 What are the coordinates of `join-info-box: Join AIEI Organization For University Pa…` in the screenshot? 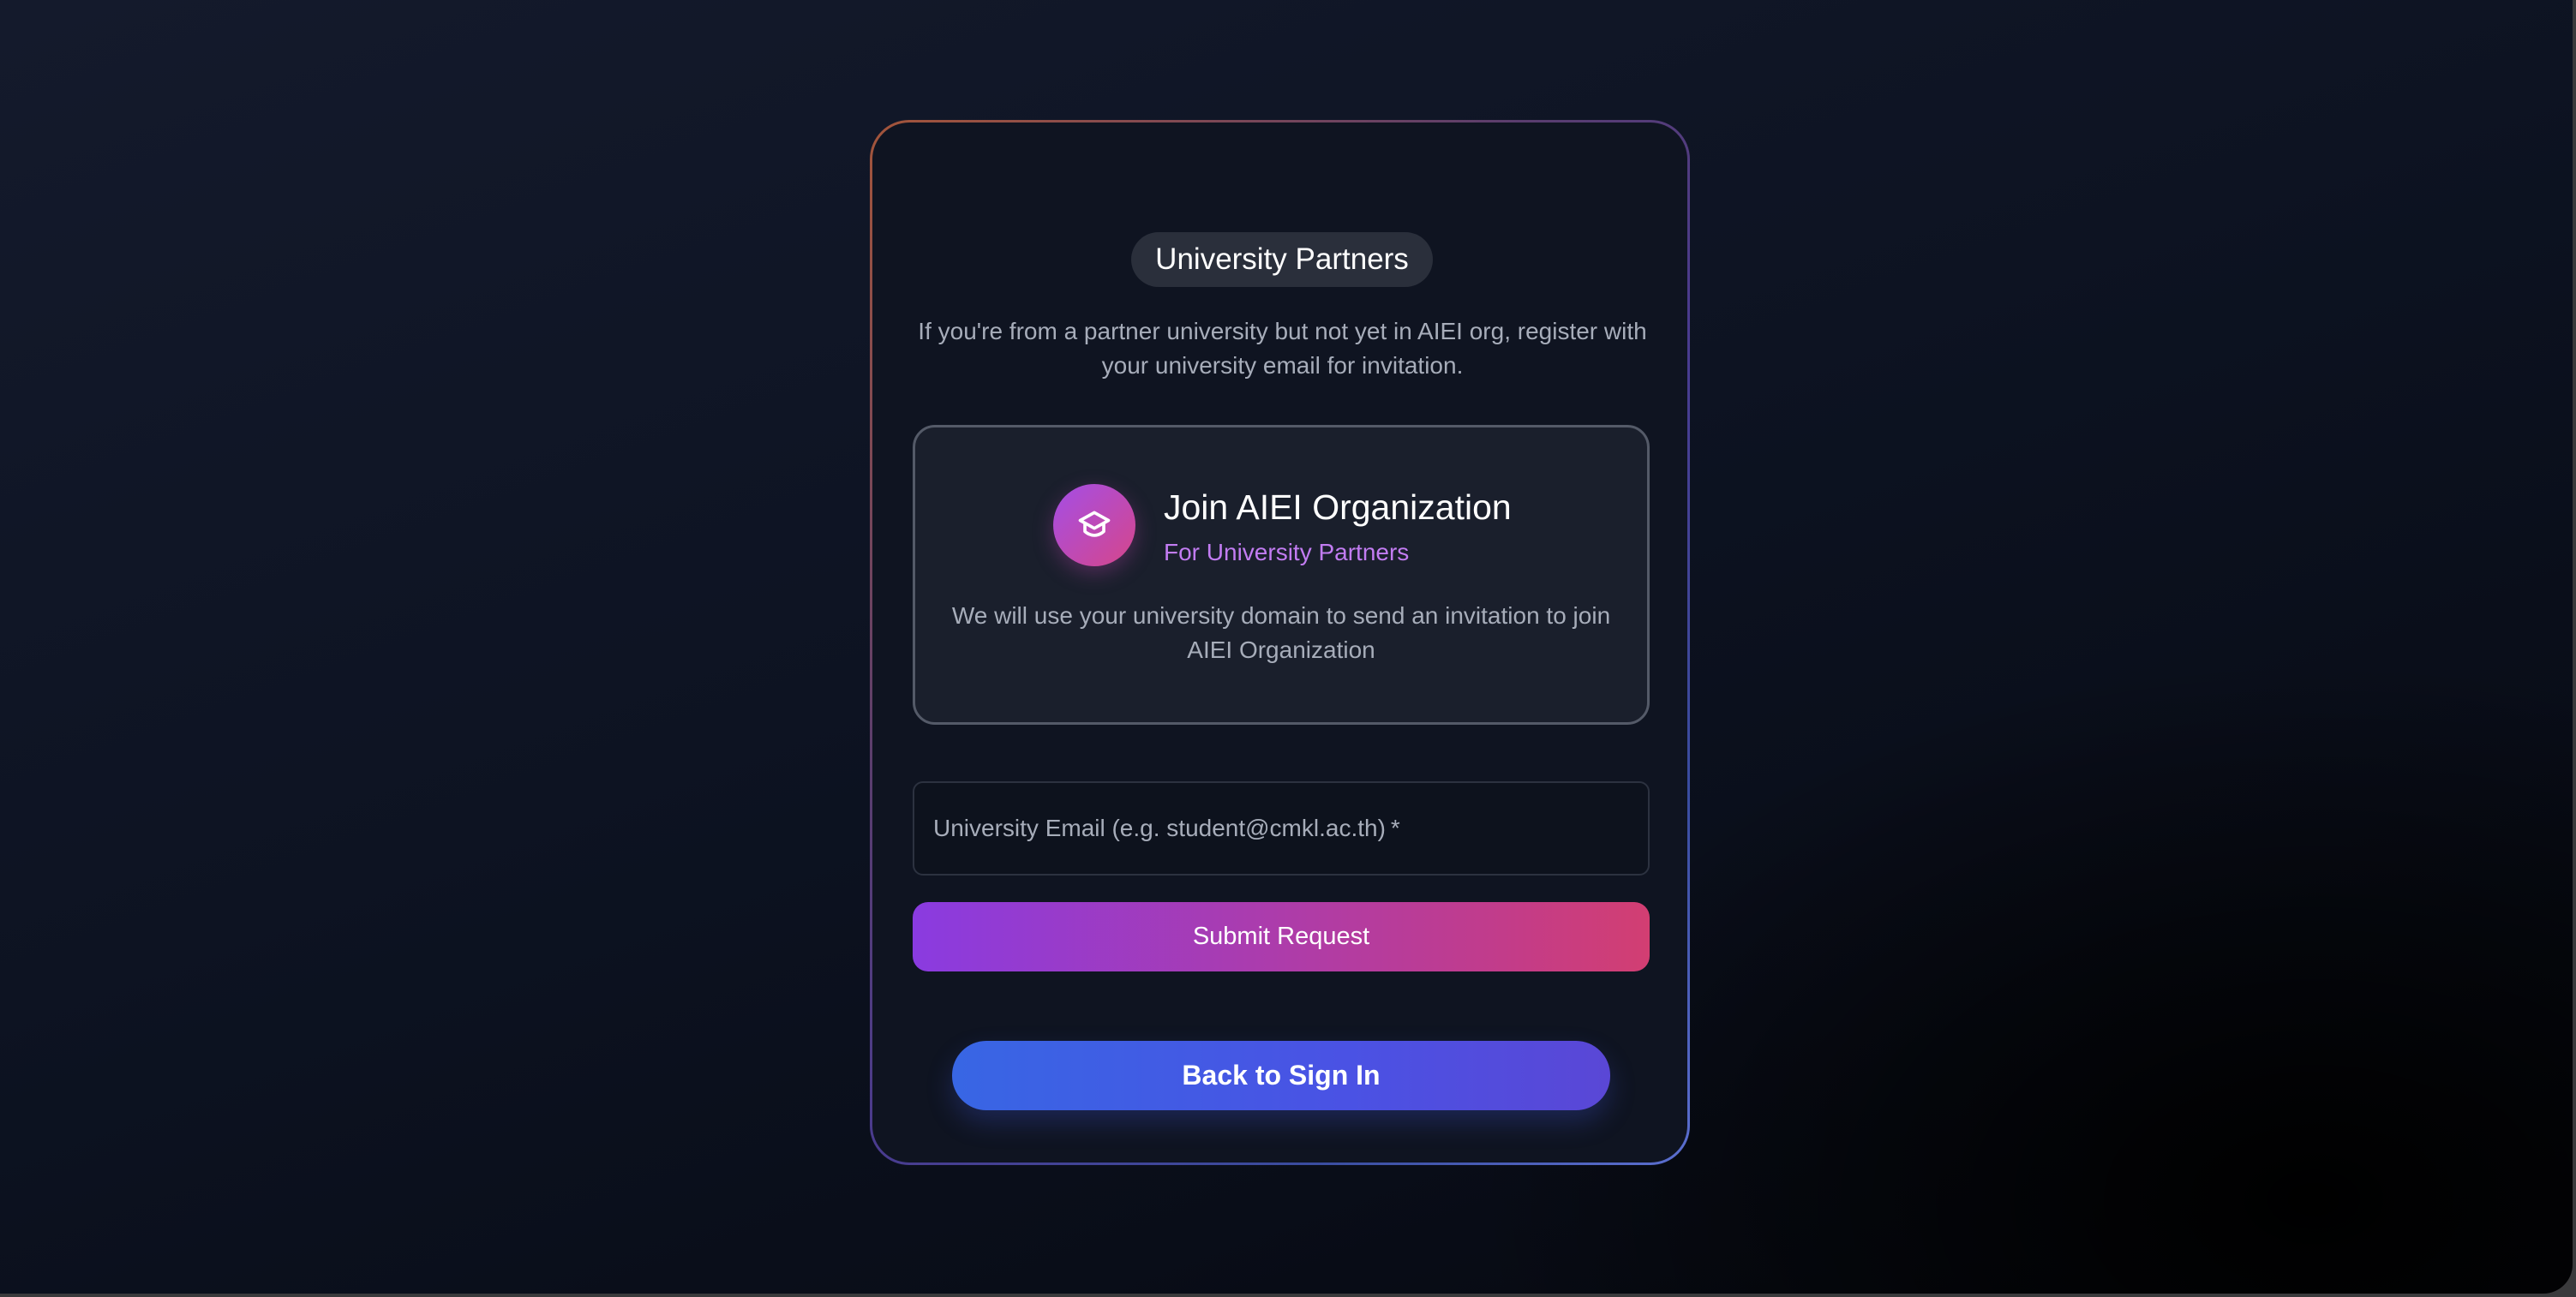 It's located at (1281, 575).